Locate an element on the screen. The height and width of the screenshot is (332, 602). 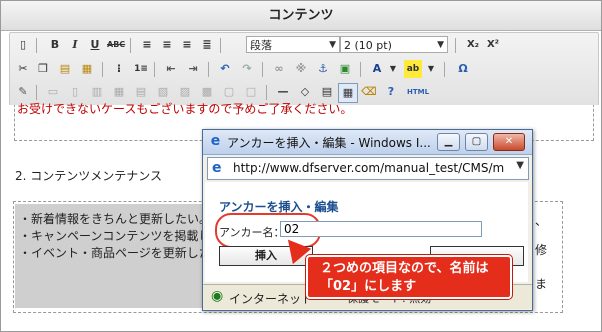
outdent-icon: ⇤ is located at coordinates (171, 69).